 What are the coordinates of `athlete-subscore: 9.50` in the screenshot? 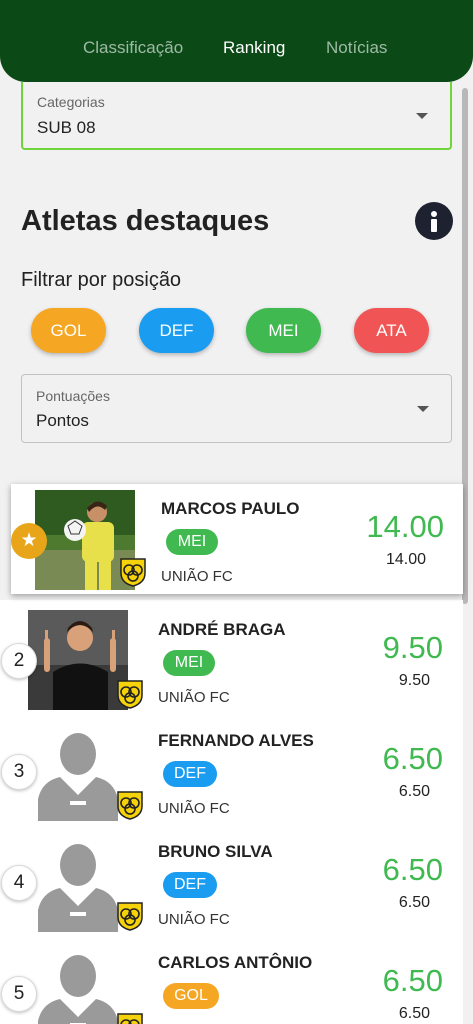 It's located at (414, 680).